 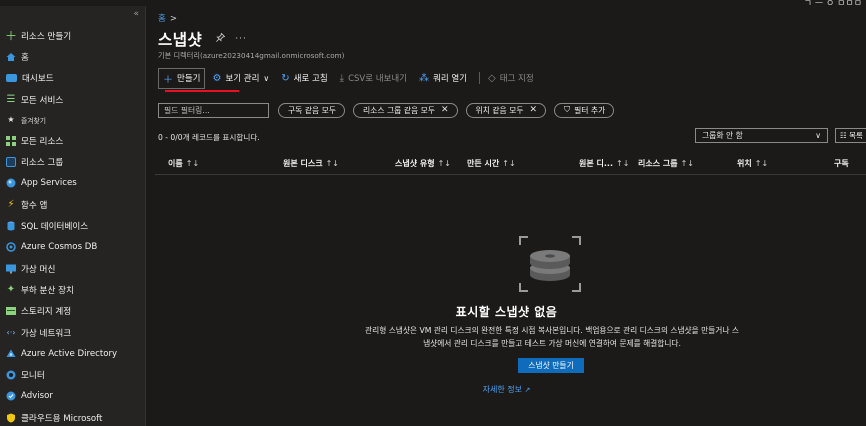 I want to click on breadcrumb-home-link: 홈, so click(x=162, y=19).